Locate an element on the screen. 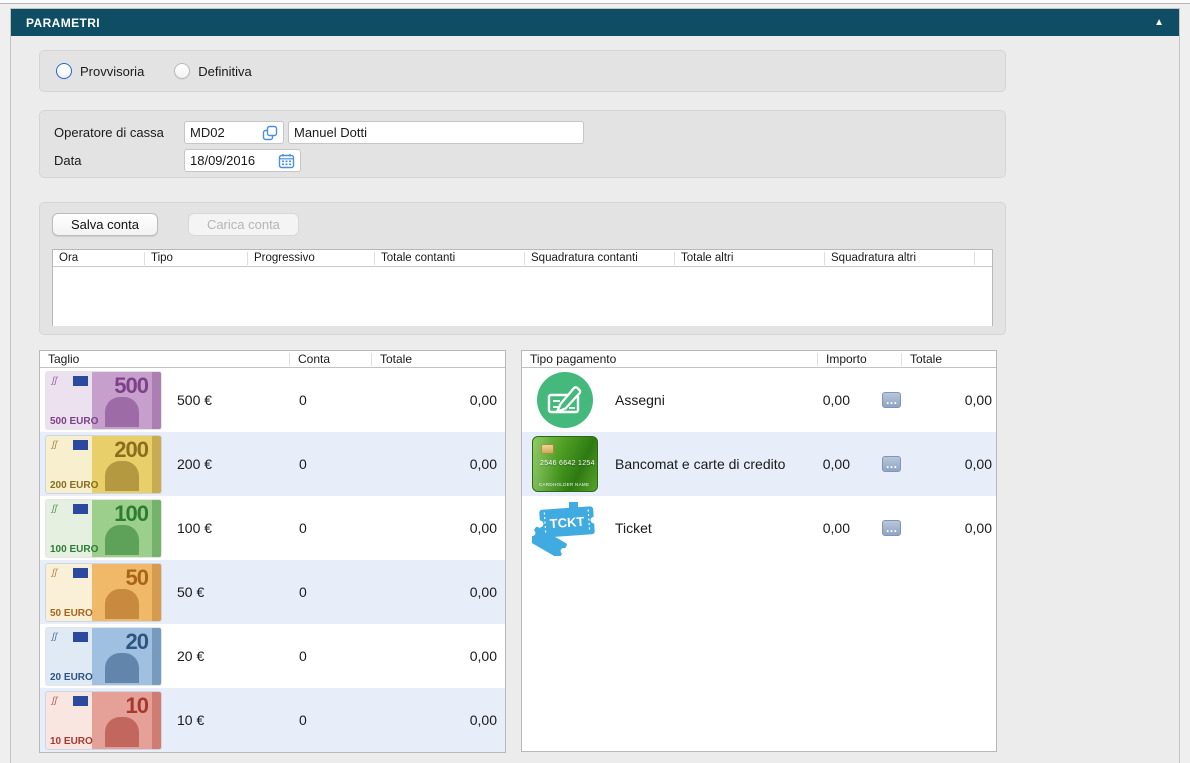 This screenshot has width=1190, height=763. radio-provvisoria: Provvisoria is located at coordinates (100, 71).